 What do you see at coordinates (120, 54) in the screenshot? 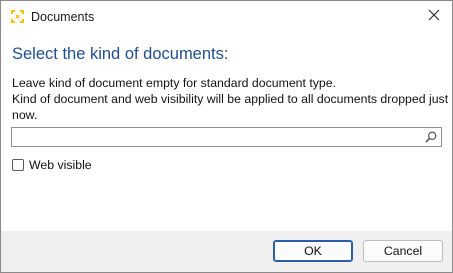
I see `dialog-heading: Select the kind of documents:` at bounding box center [120, 54].